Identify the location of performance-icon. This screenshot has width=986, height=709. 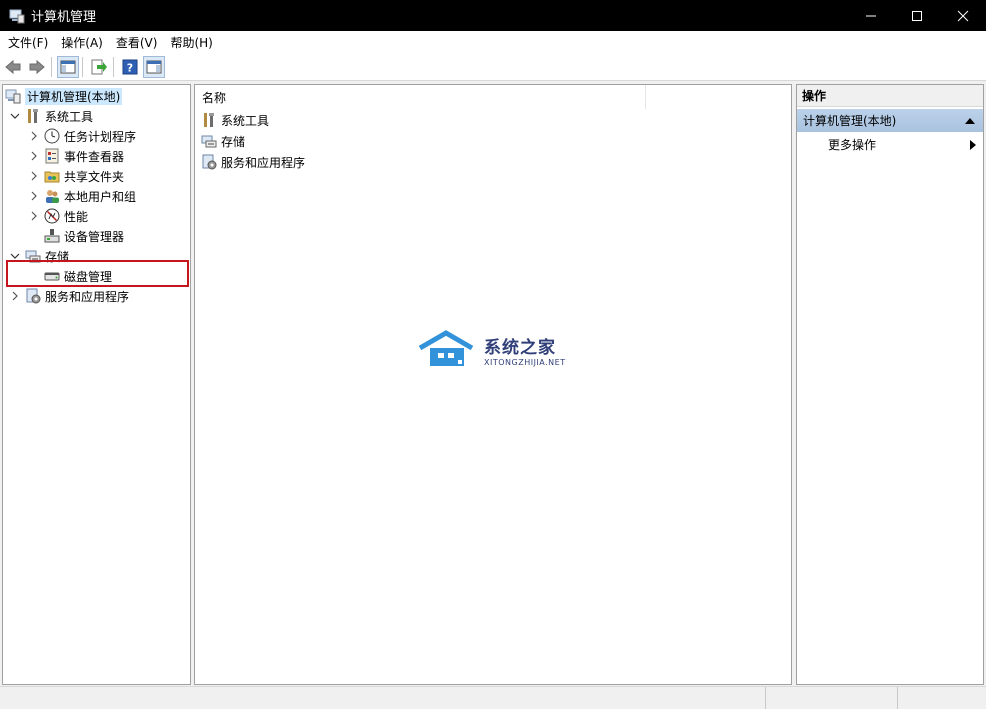
(52, 216).